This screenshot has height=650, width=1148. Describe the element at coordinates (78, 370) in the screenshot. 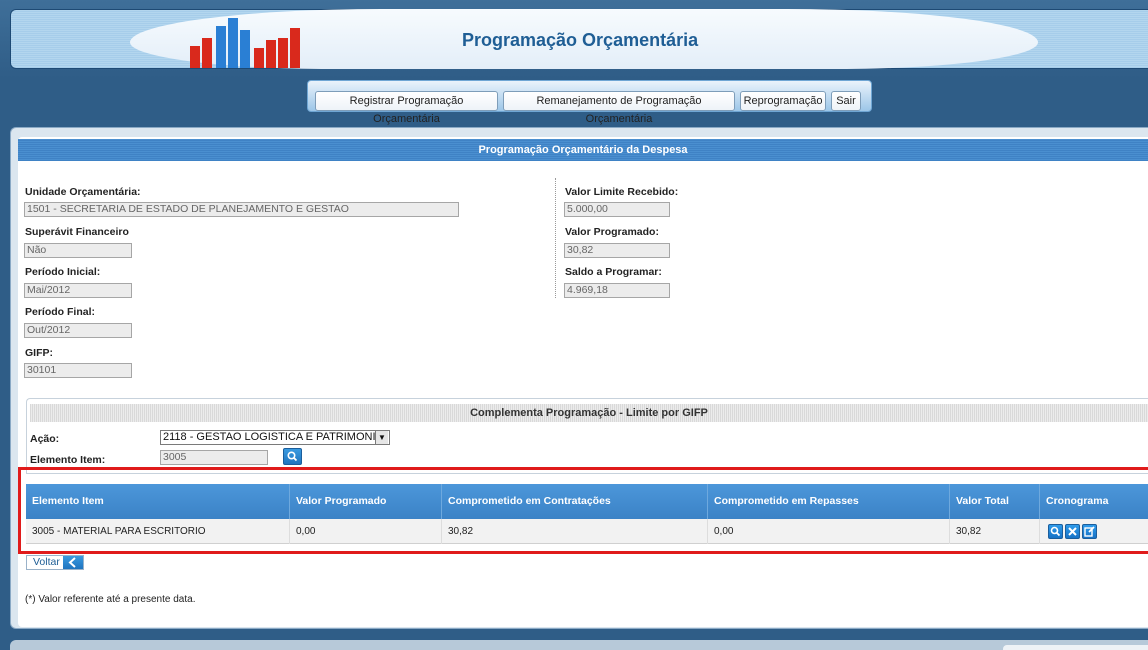

I see `gifp-field: 30101` at that location.